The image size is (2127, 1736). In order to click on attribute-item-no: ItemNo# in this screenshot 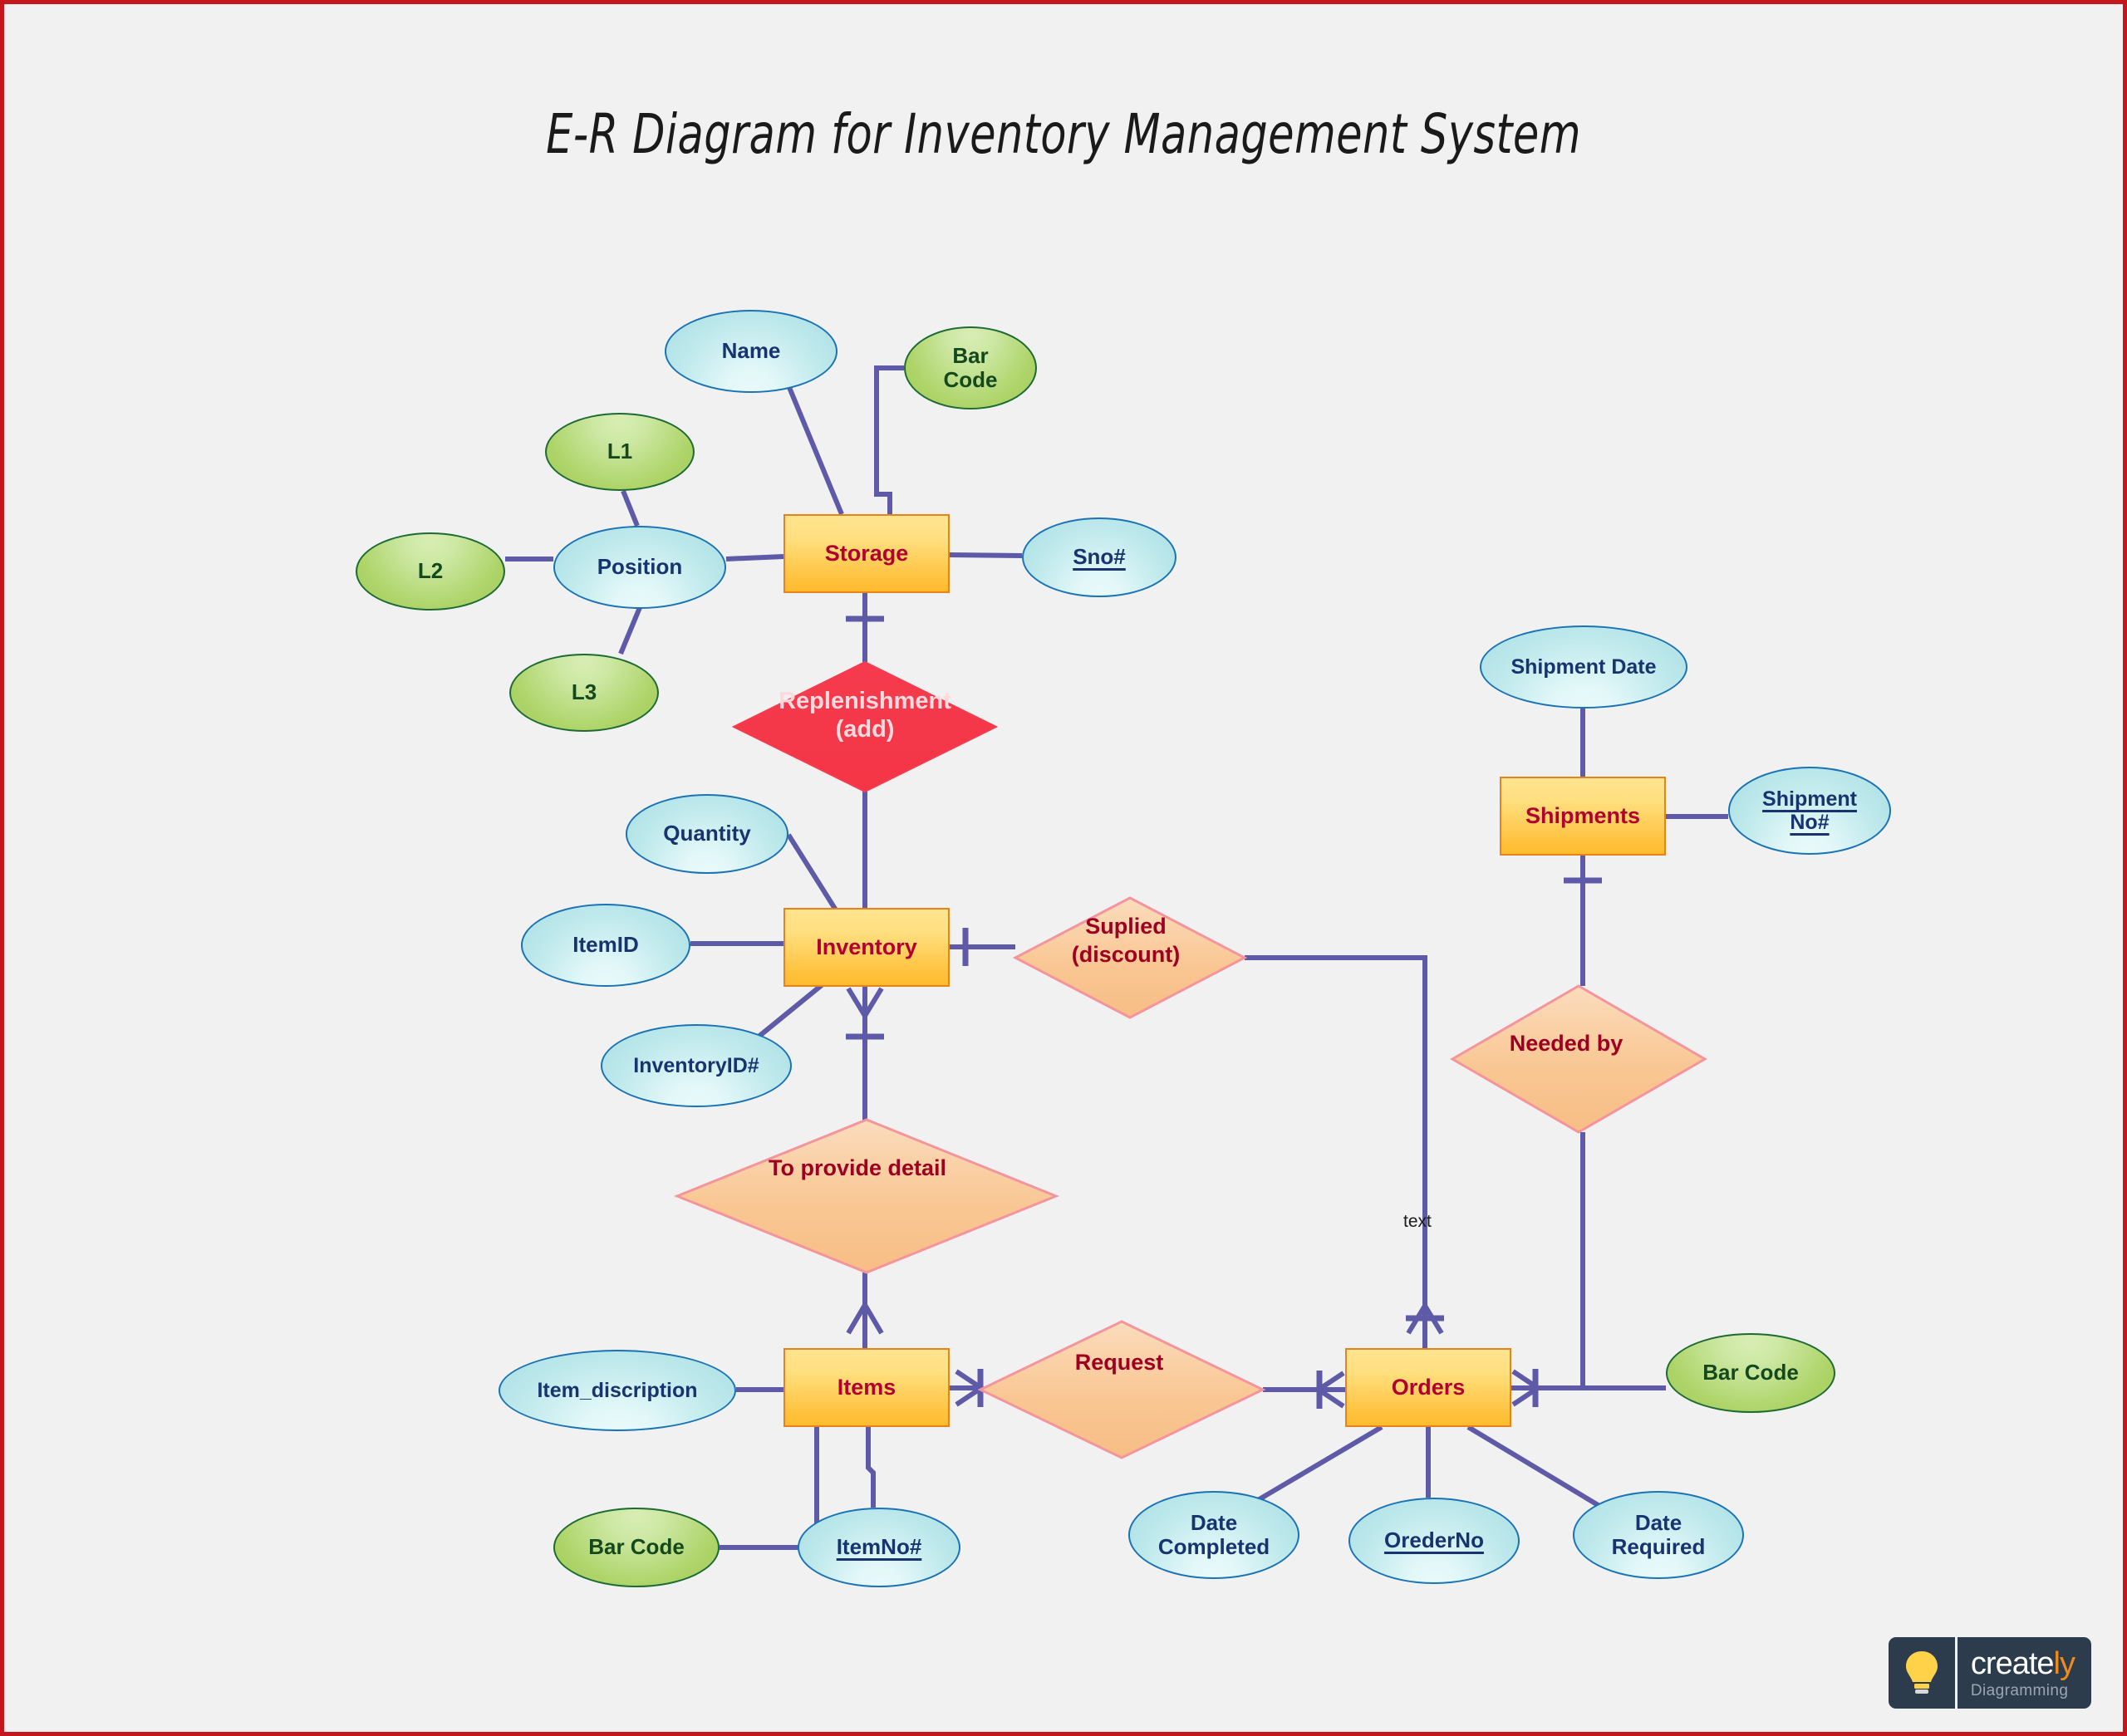, I will do `click(879, 1547)`.